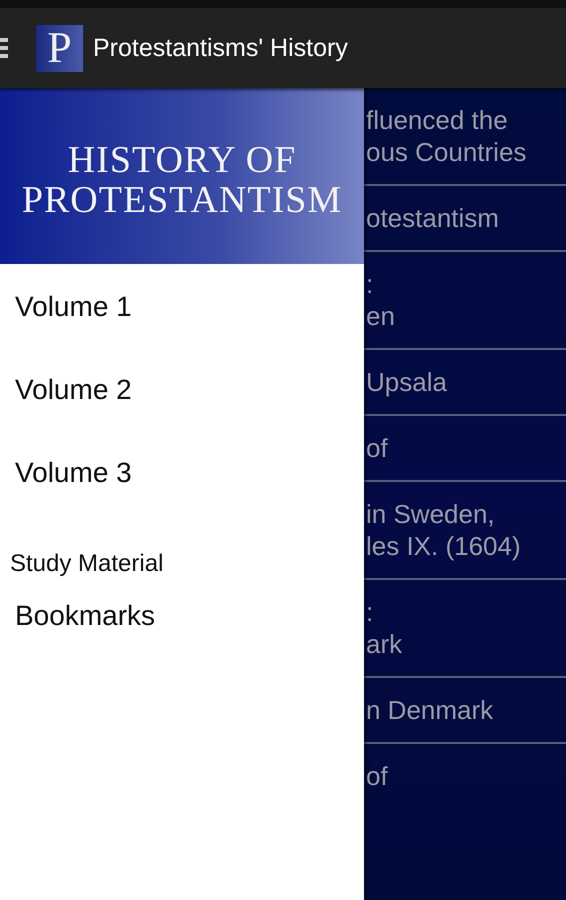 The image size is (566, 900). Describe the element at coordinates (447, 152) in the screenshot. I see `row-text: ous Countries` at that location.